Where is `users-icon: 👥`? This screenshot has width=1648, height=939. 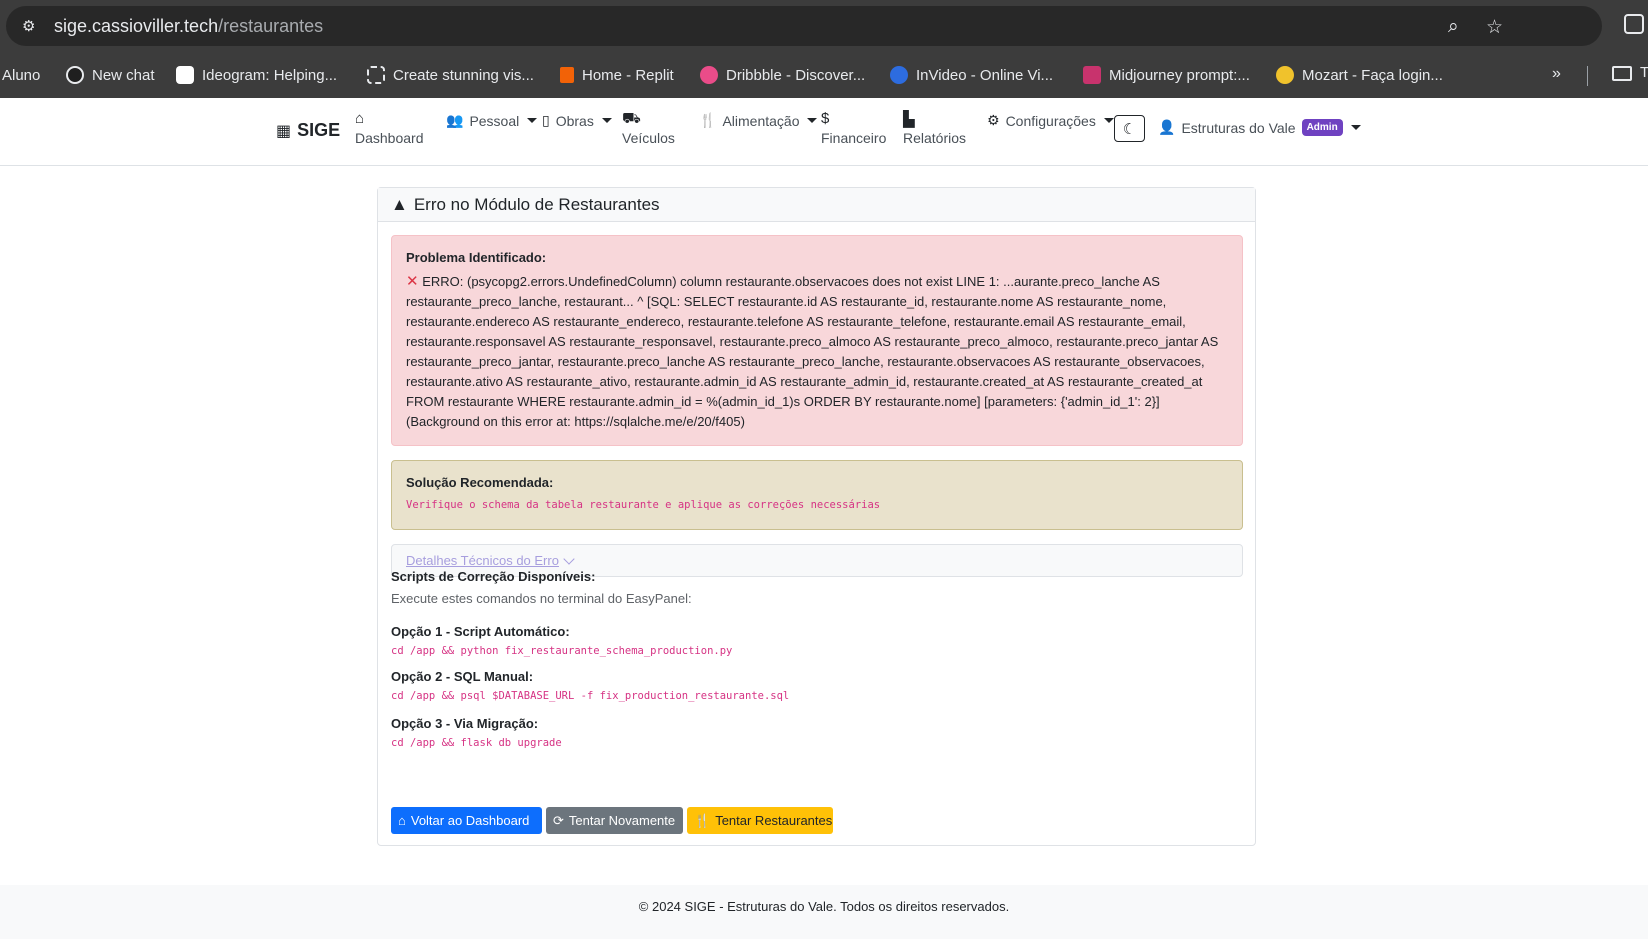
users-icon: 👥 is located at coordinates (455, 120).